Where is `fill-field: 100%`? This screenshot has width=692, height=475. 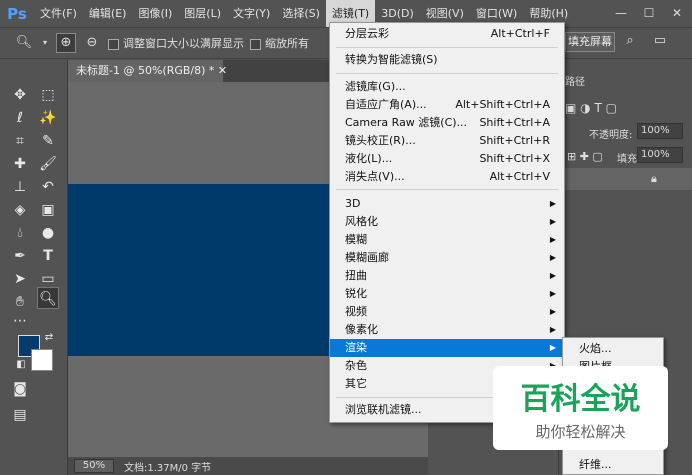
fill-field: 100% is located at coordinates (660, 155).